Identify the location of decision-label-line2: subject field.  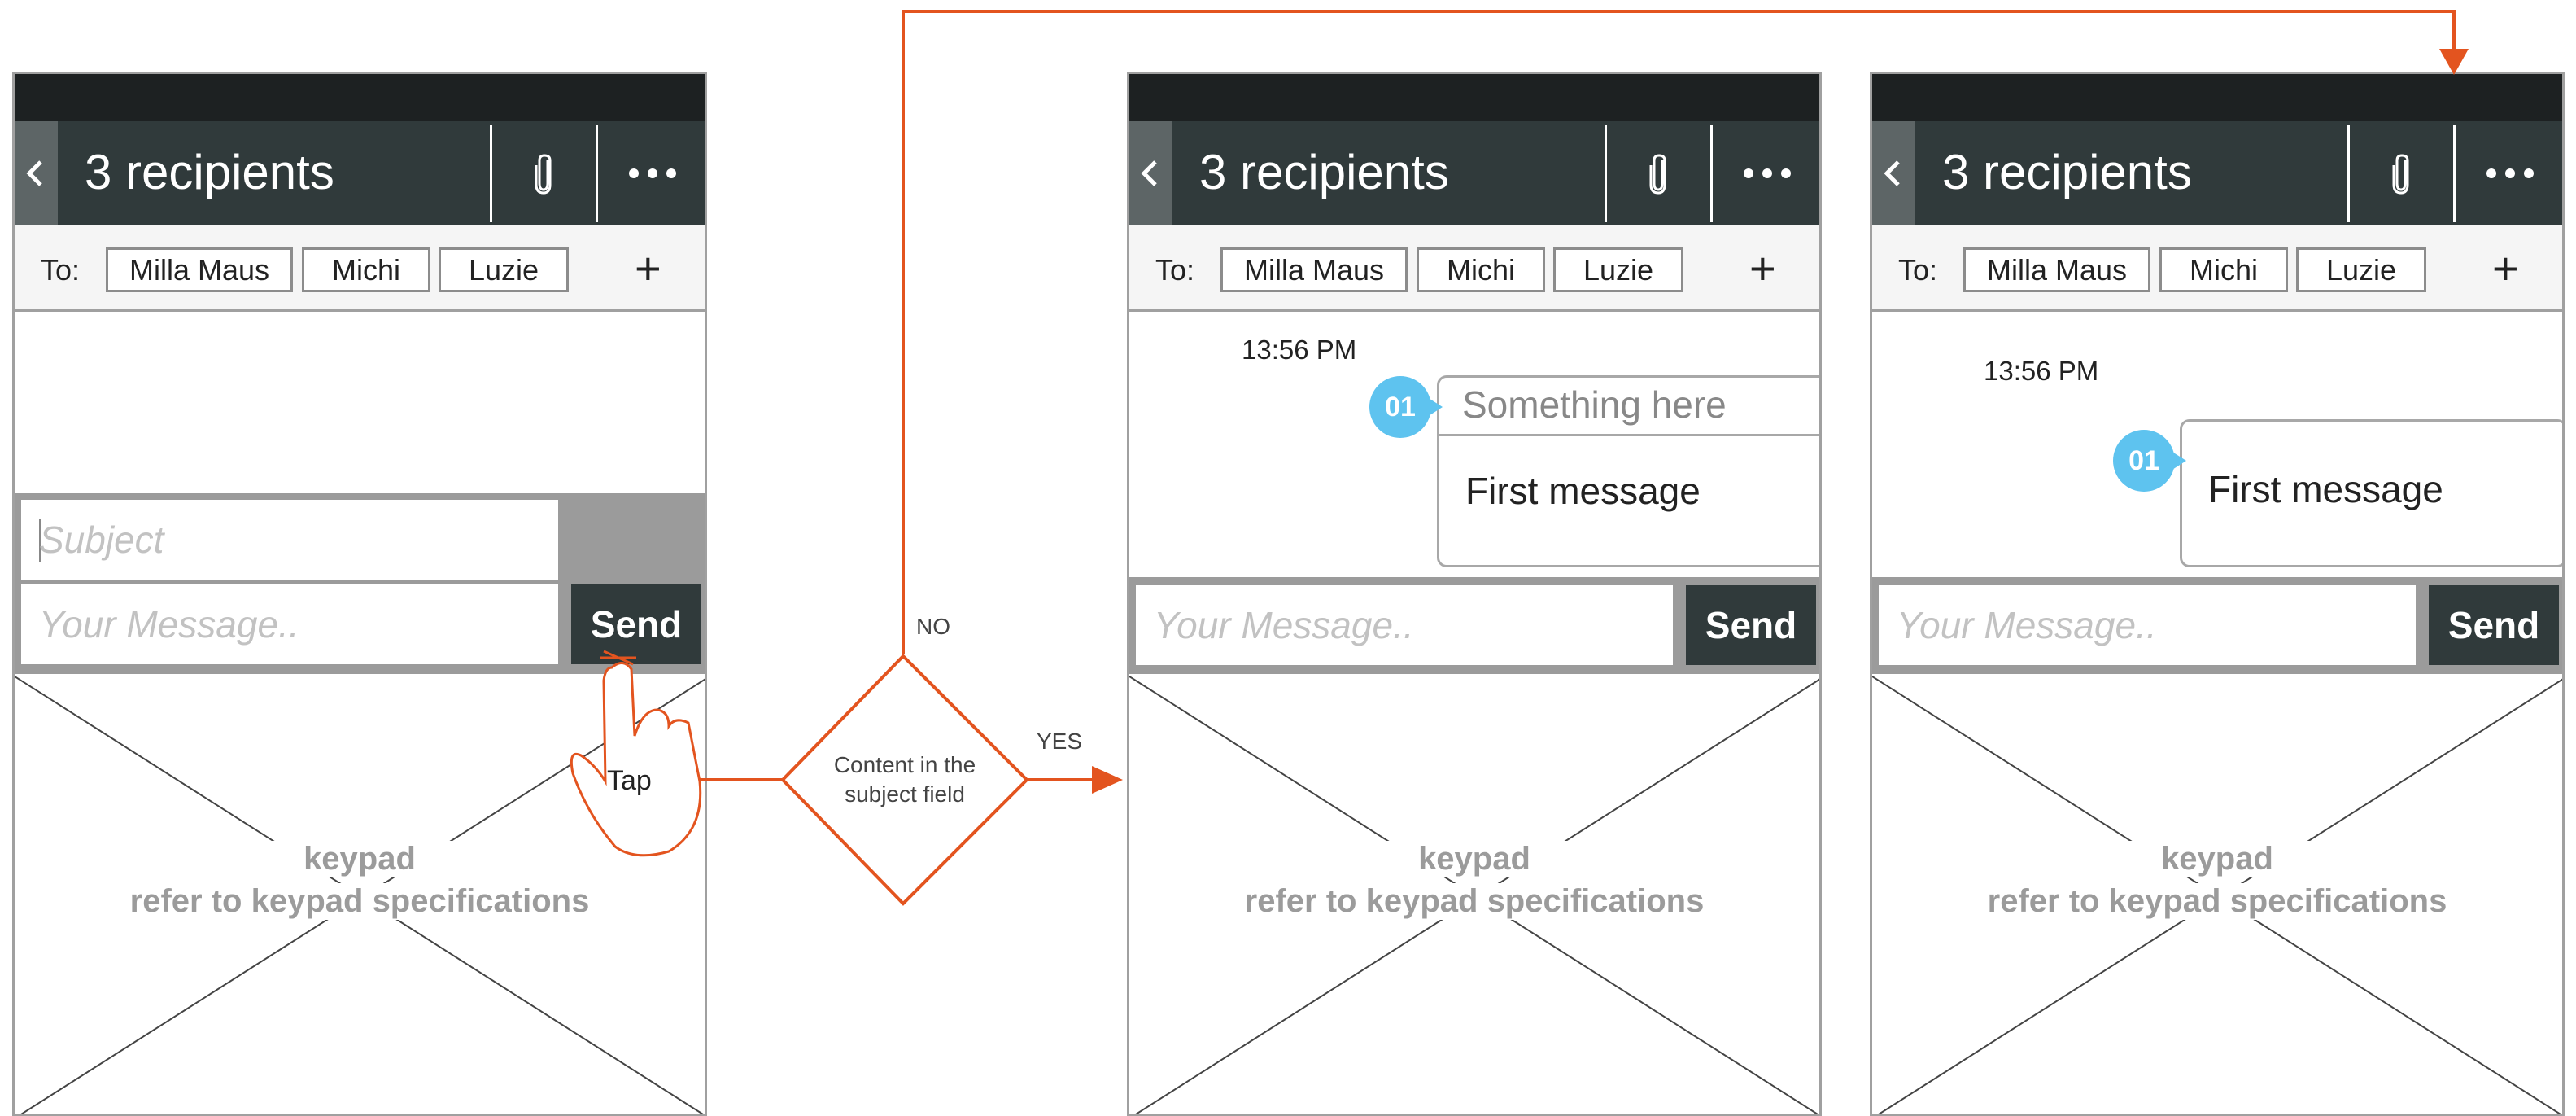
(905, 794).